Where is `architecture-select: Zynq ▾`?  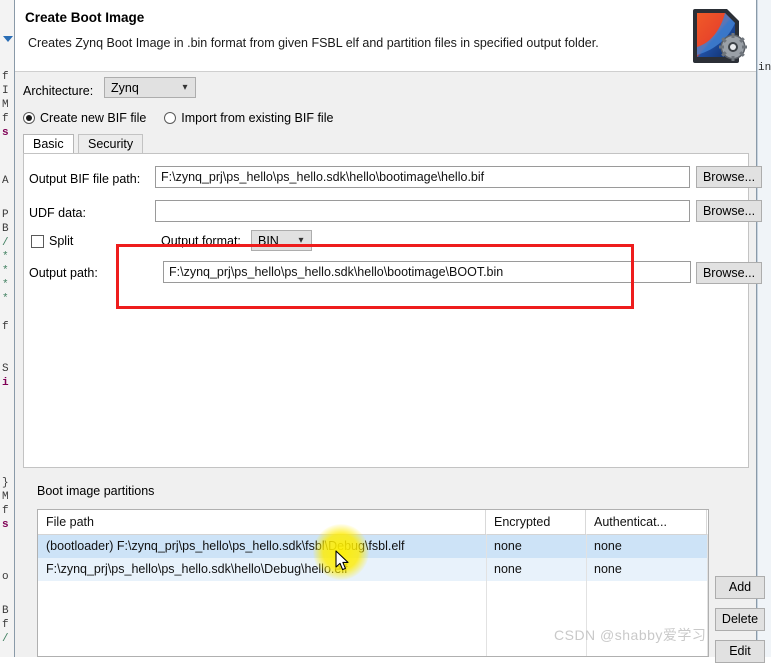 architecture-select: Zynq ▾ is located at coordinates (150, 87).